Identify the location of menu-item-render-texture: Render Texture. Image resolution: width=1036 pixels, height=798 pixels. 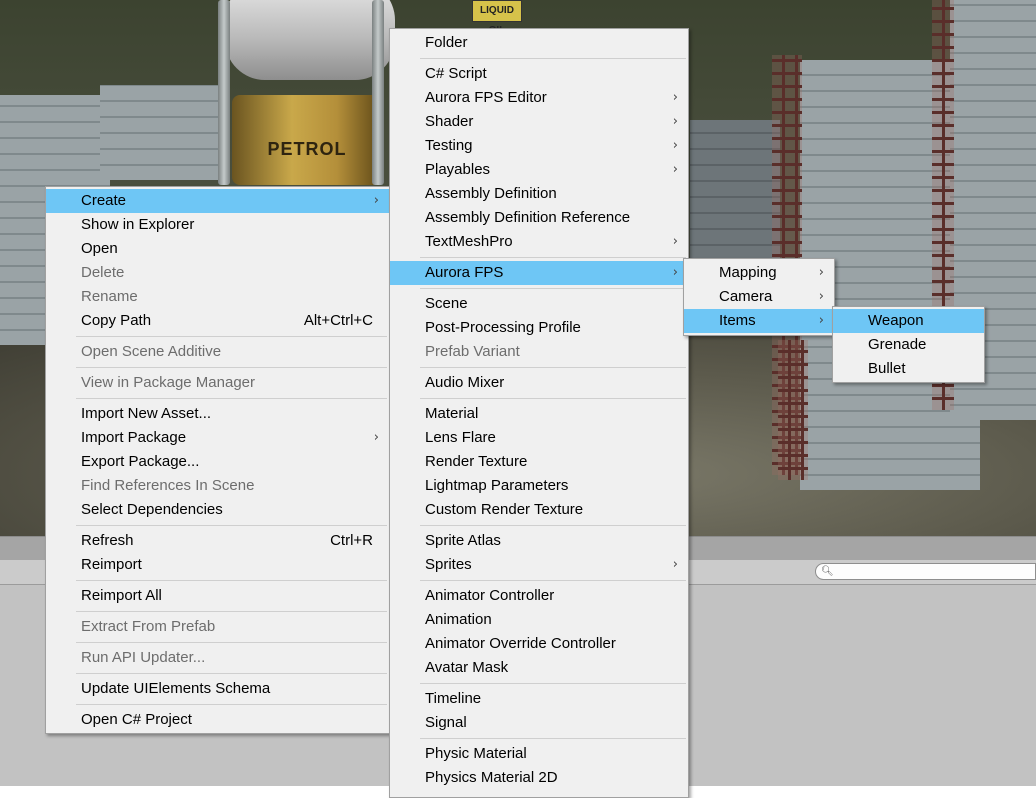
(539, 462).